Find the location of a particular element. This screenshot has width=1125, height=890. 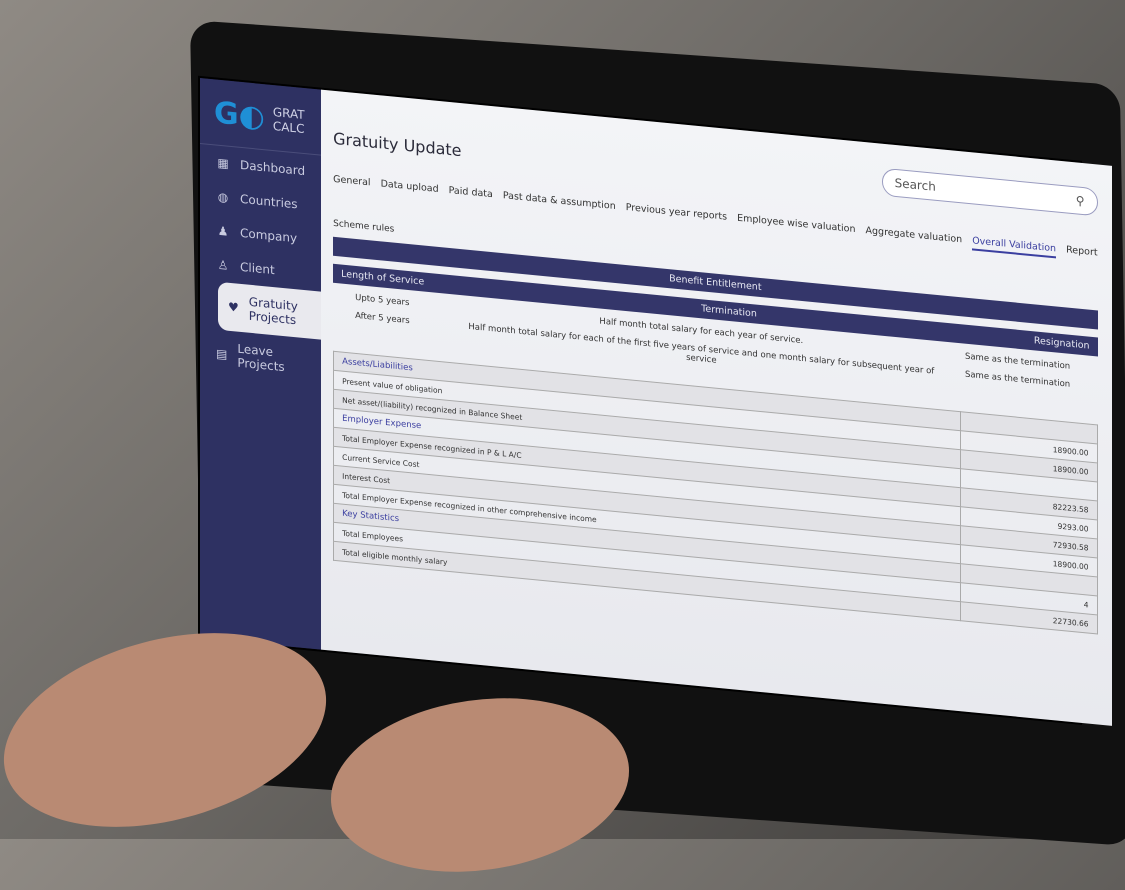

search-placeholder: Search is located at coordinates (915, 184).